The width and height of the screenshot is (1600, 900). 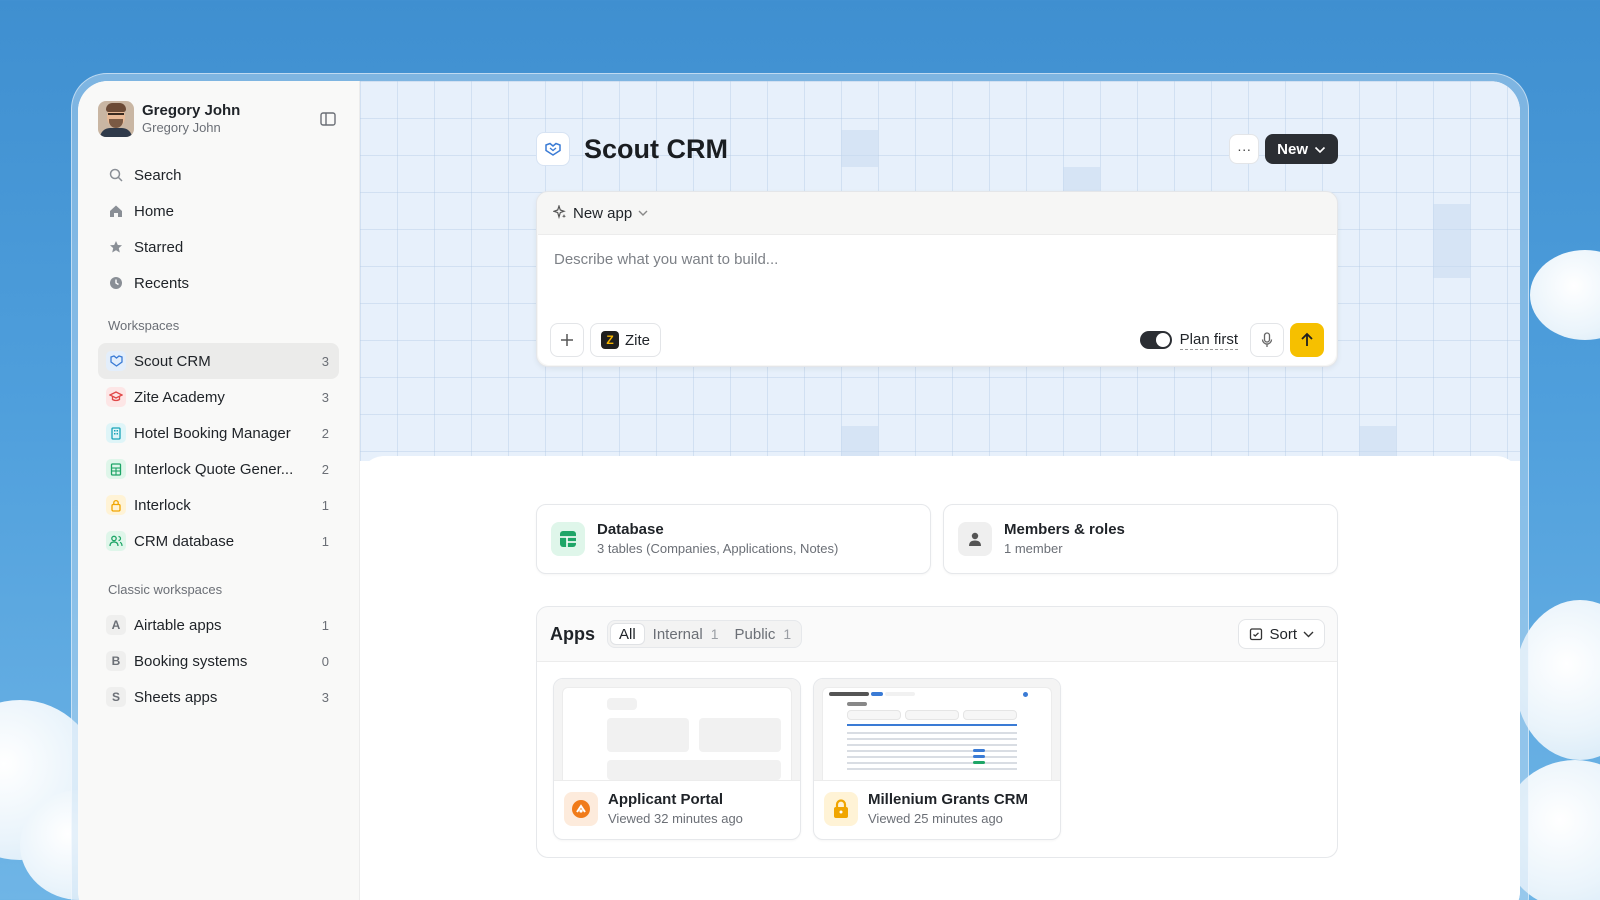 What do you see at coordinates (568, 539) in the screenshot?
I see `database-icon` at bounding box center [568, 539].